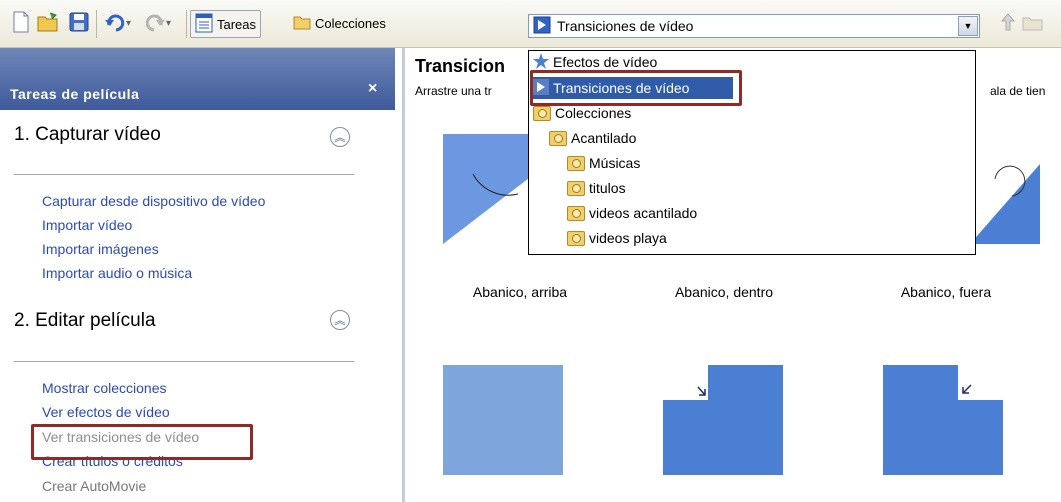  What do you see at coordinates (593, 113) in the screenshot?
I see `dropdown-item-label: Colecciones` at bounding box center [593, 113].